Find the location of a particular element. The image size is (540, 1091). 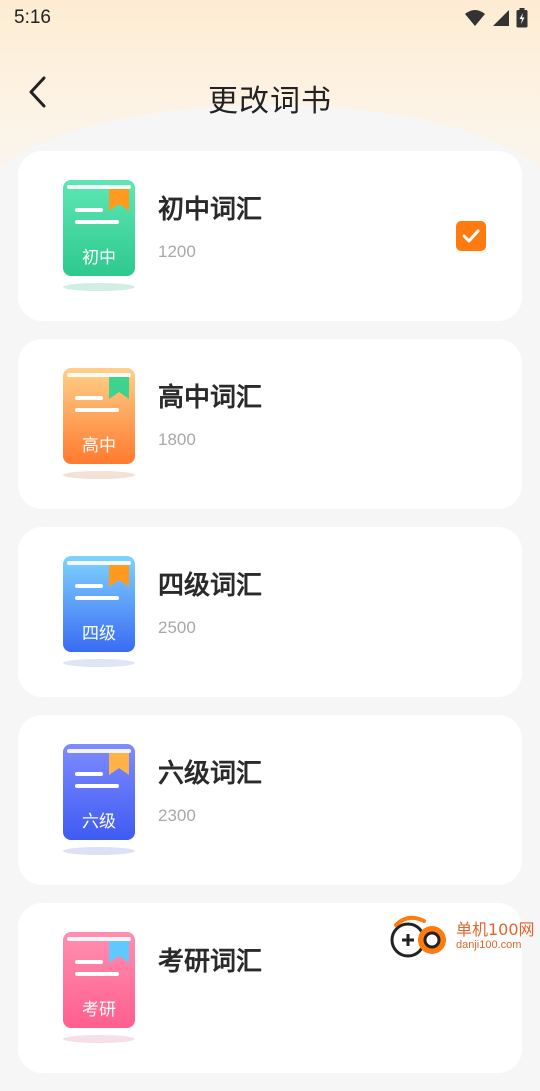

book-cover: 六级 is located at coordinates (99, 792).